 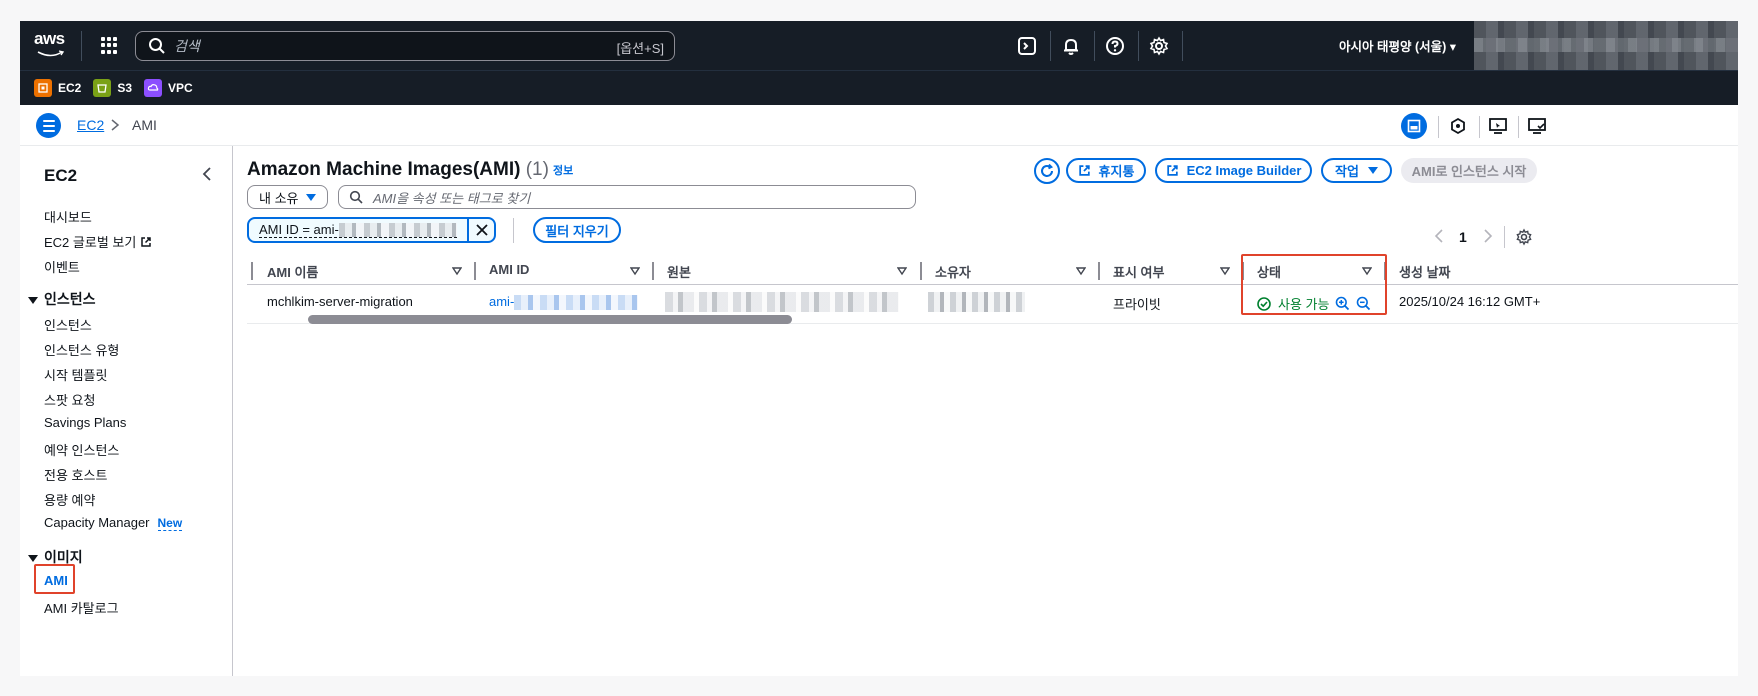 I want to click on settings-gear-icon, so click(x=1159, y=46).